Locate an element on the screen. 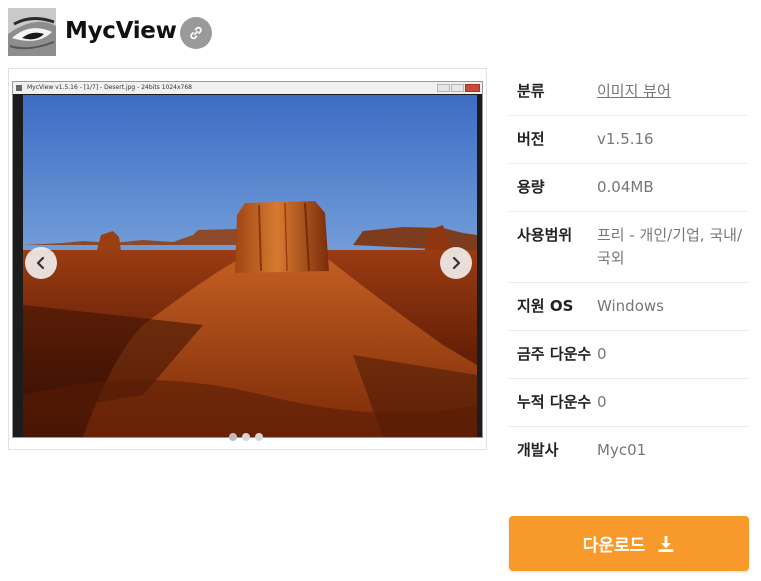 The image size is (761, 581). info-row-os: 지원 OS Windows is located at coordinates (629, 307).